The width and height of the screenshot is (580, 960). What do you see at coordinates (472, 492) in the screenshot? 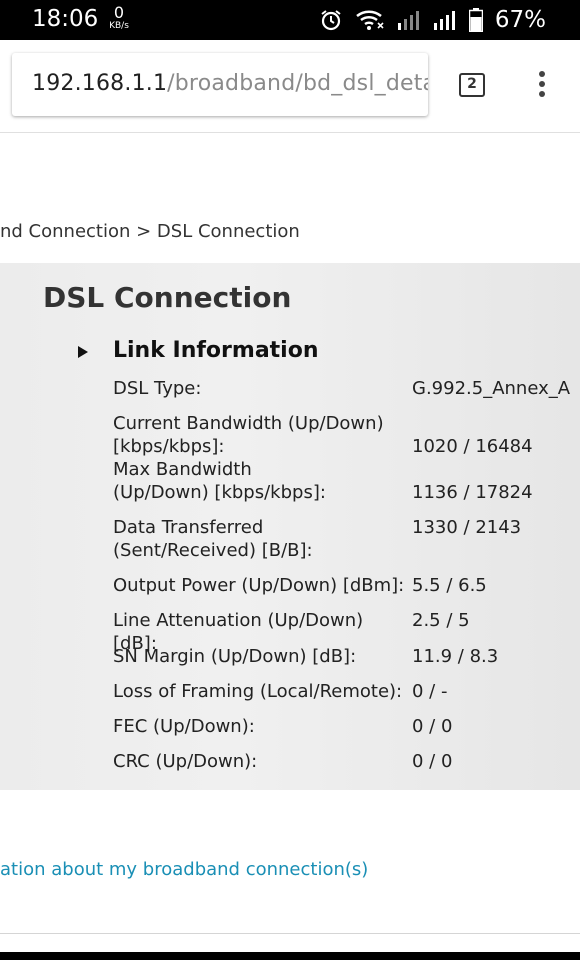
I see `row-value: 1136 / 17824` at bounding box center [472, 492].